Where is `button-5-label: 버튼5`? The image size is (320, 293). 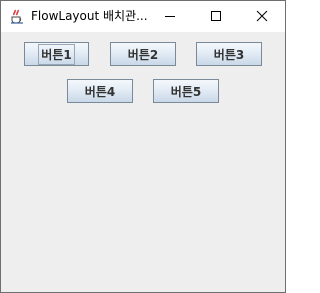 button-5-label: 버튼5 is located at coordinates (186, 91).